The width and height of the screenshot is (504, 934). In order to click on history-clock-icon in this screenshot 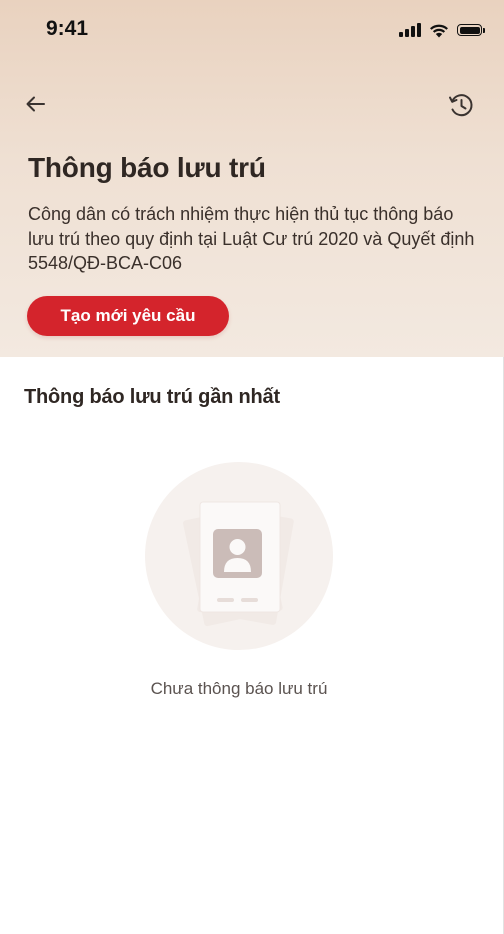, I will do `click(461, 105)`.